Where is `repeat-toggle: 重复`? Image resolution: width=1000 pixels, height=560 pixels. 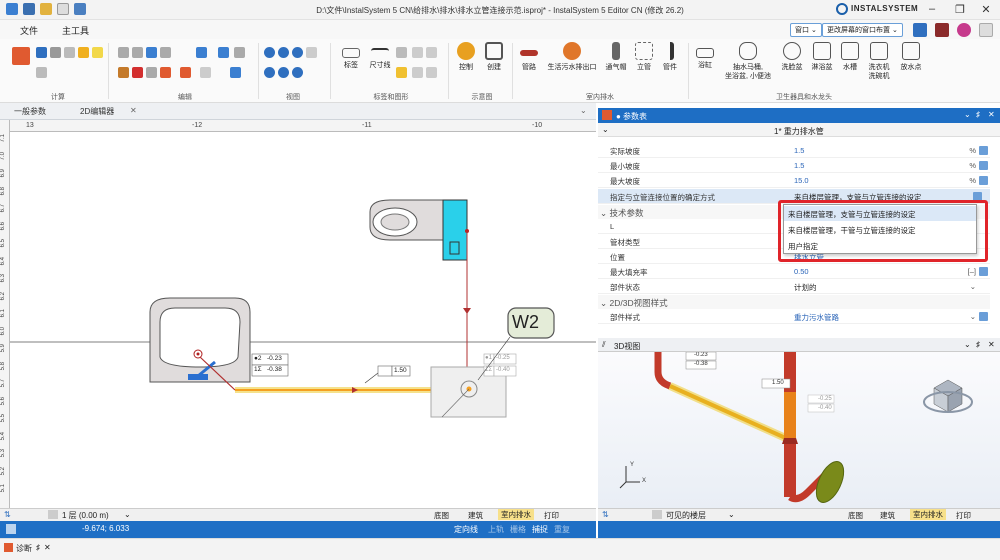 repeat-toggle: 重复 is located at coordinates (562, 529).